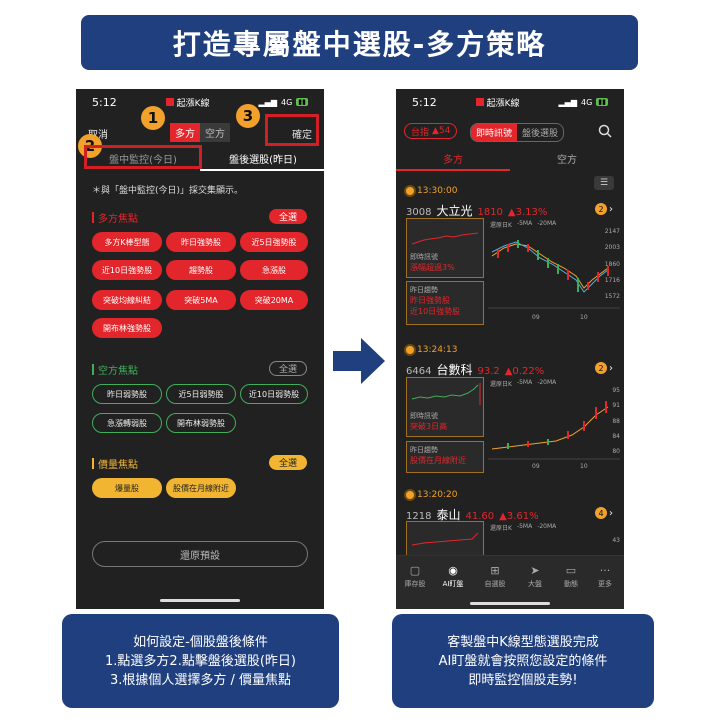  I want to click on tab-inventory: ▢ 庫存股, so click(415, 576).